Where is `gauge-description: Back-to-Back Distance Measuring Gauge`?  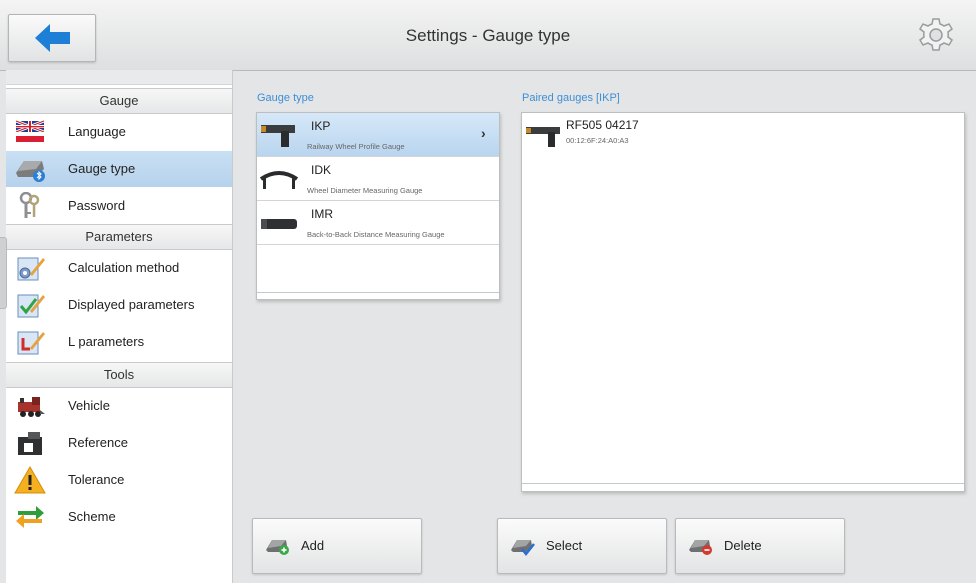
gauge-description: Back-to-Back Distance Measuring Gauge is located at coordinates (376, 234).